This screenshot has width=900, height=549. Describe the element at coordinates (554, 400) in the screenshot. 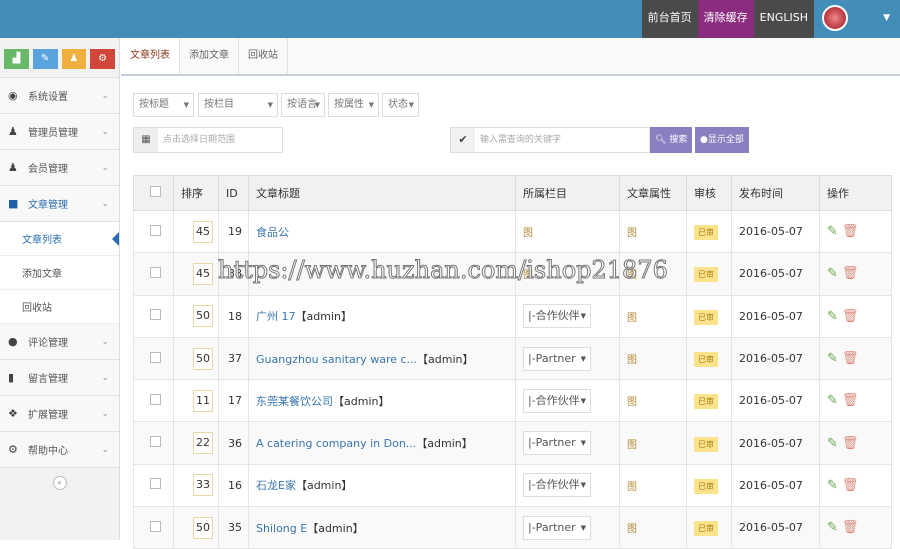

I see `category-value: |-合作伙伴` at that location.